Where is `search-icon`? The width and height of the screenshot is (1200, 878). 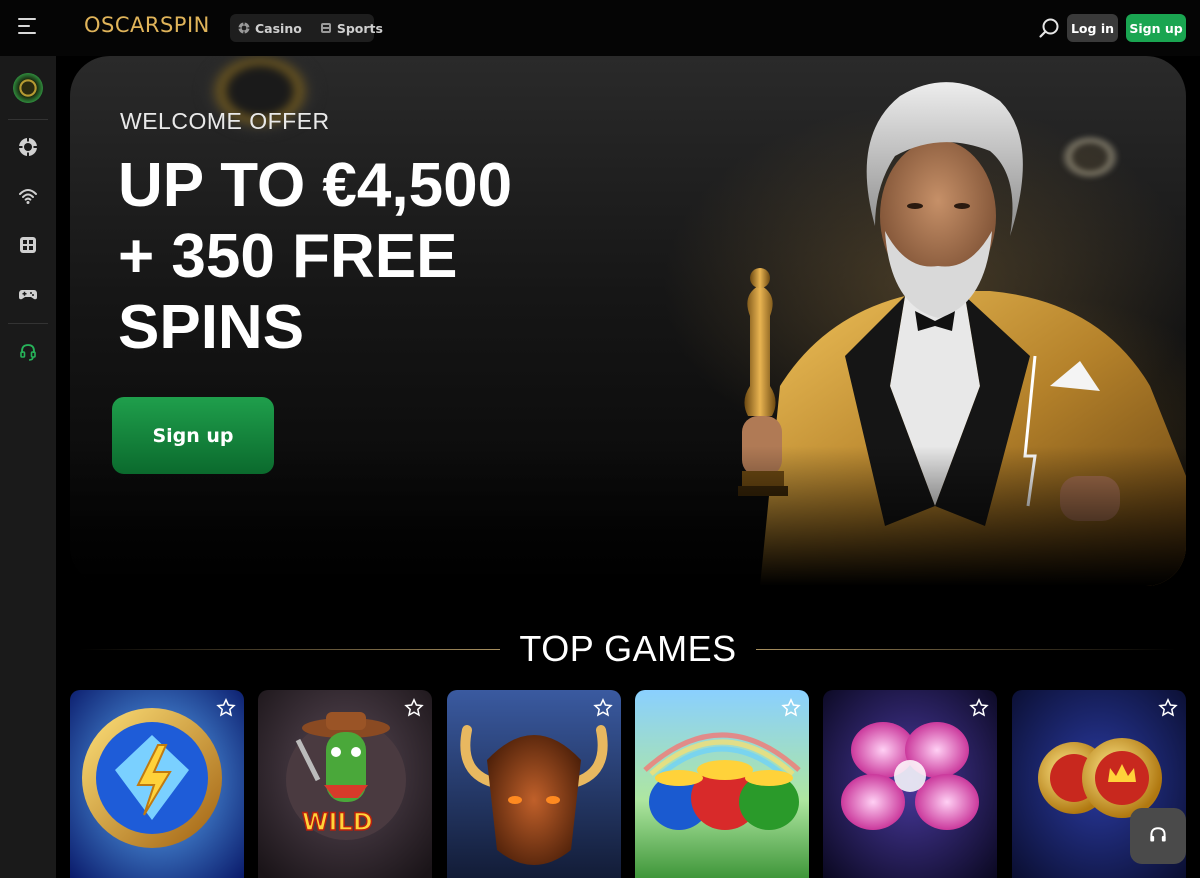
search-icon is located at coordinates (1049, 28).